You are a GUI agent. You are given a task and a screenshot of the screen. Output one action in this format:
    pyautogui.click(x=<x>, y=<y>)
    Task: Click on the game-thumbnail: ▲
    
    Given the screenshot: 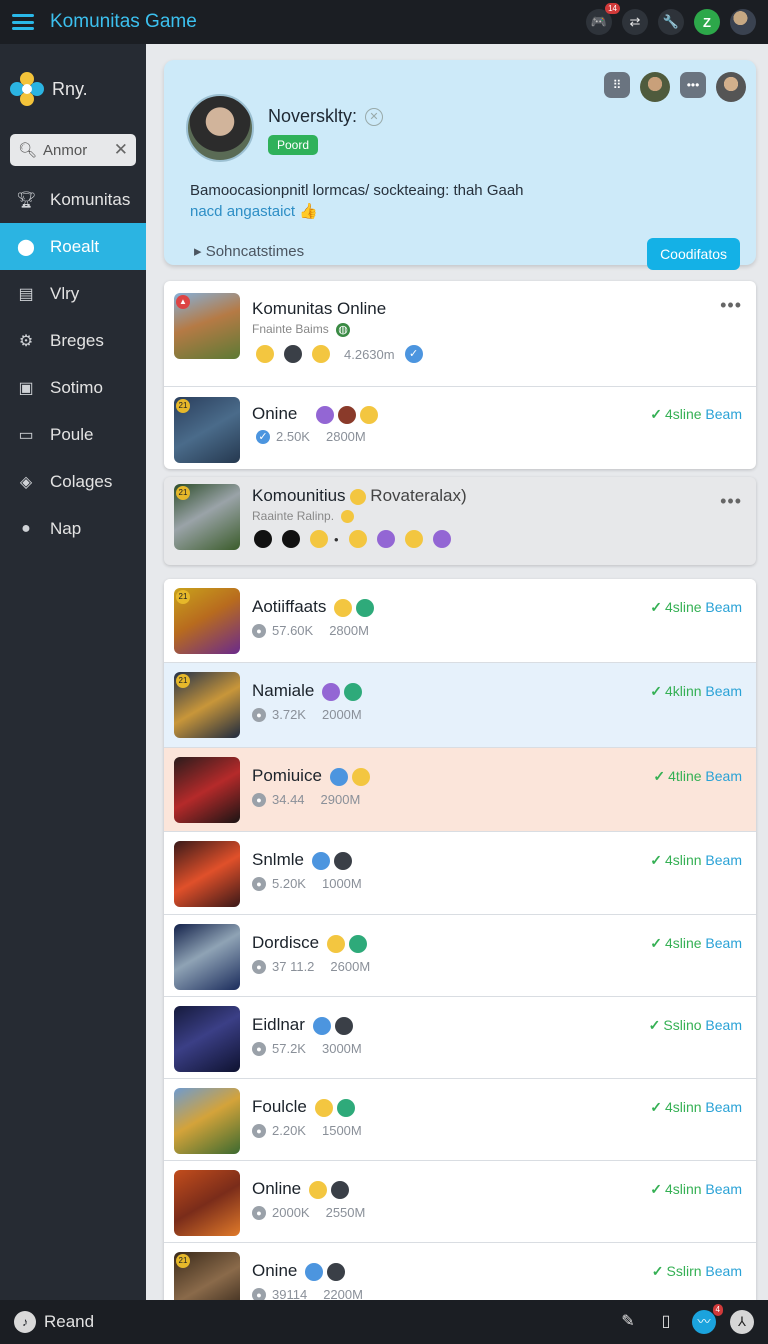 What is the action you would take?
    pyautogui.click(x=207, y=326)
    